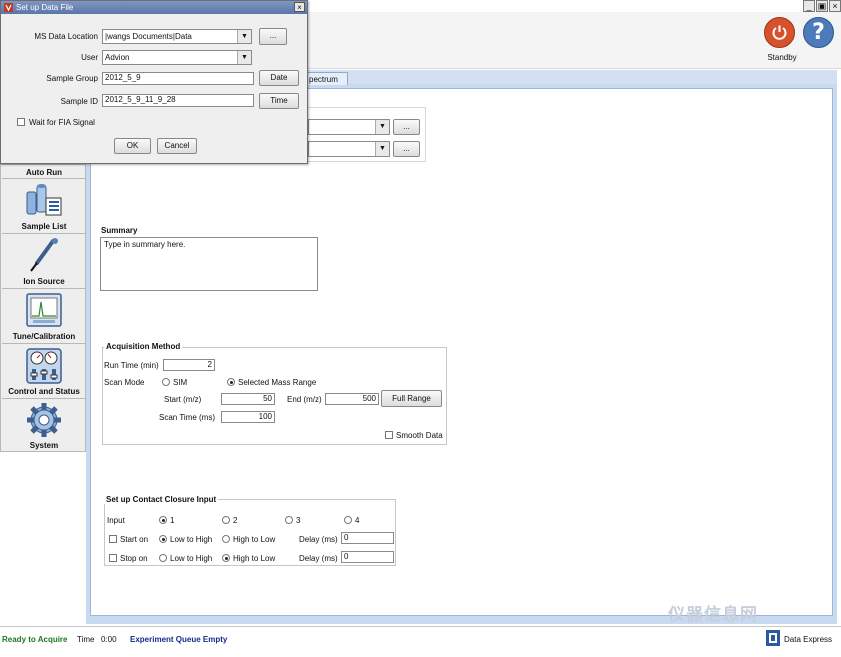 The height and width of the screenshot is (657, 841). Describe the element at coordinates (163, 539) in the screenshot. I see `start-low-to-high-radio` at that location.